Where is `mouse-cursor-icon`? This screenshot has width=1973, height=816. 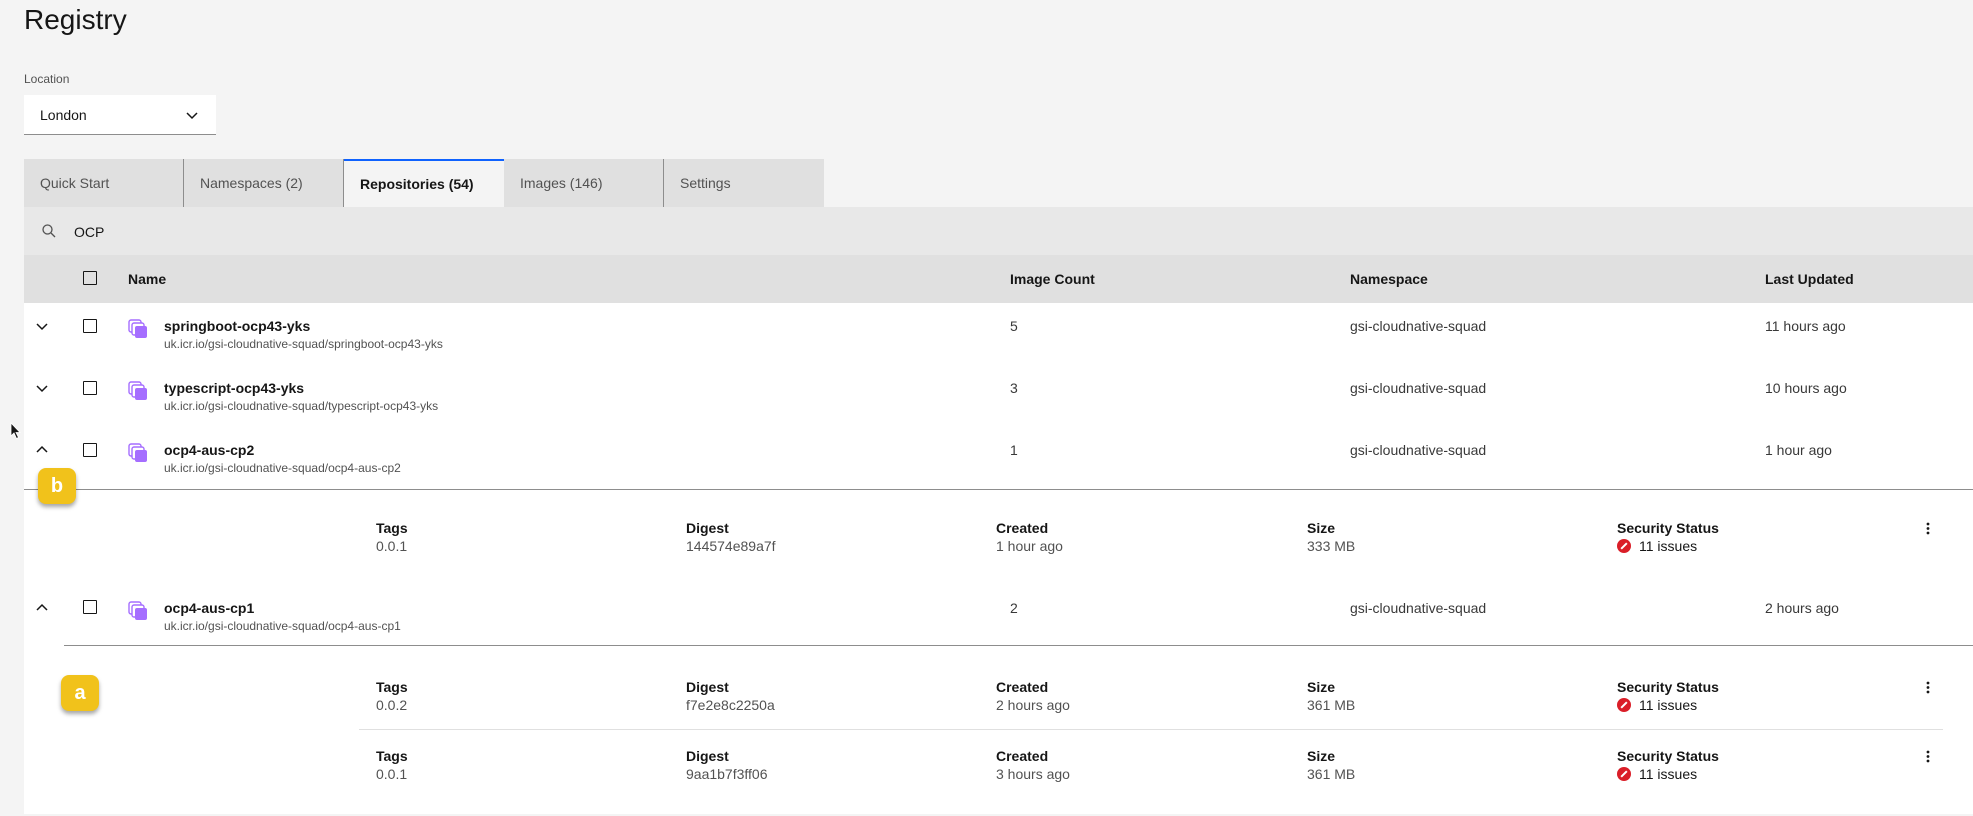
mouse-cursor-icon is located at coordinates (15, 431).